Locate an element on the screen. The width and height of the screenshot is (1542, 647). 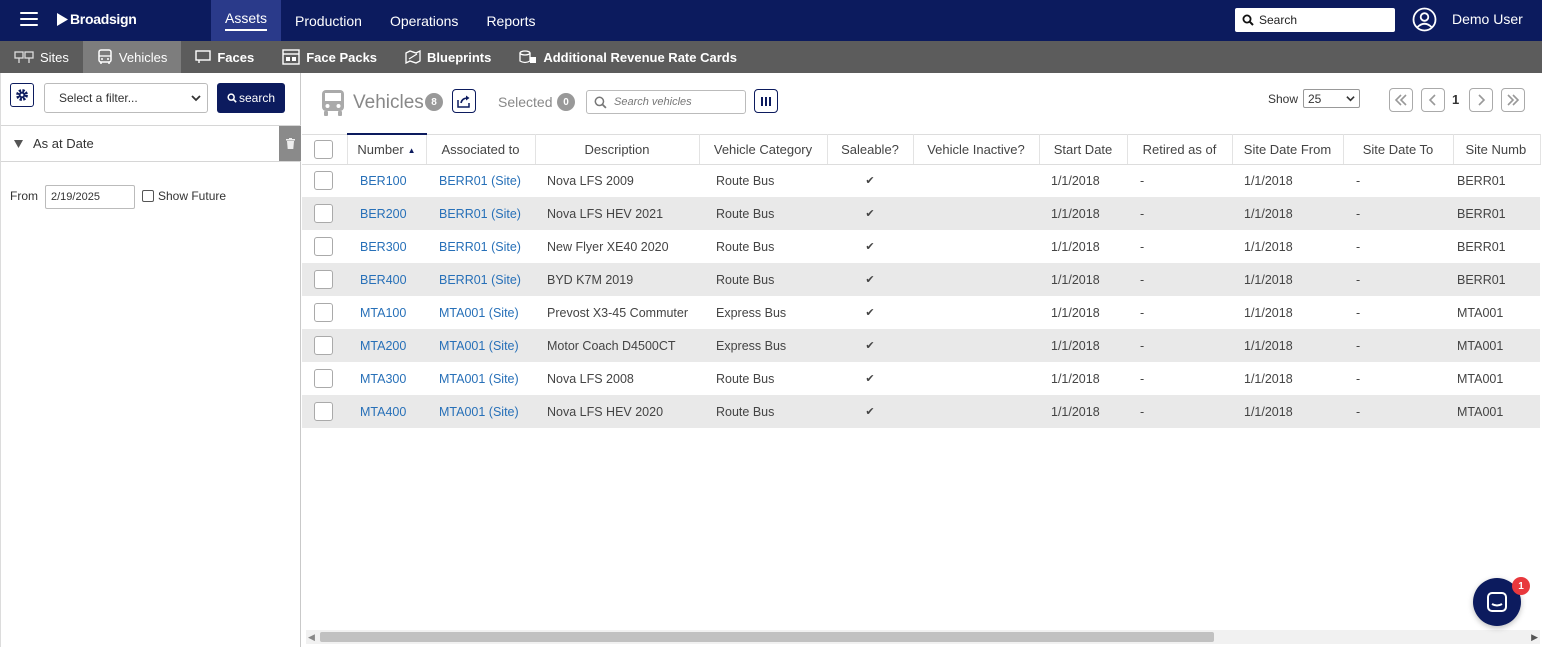
vehicle-search is located at coordinates (666, 102).